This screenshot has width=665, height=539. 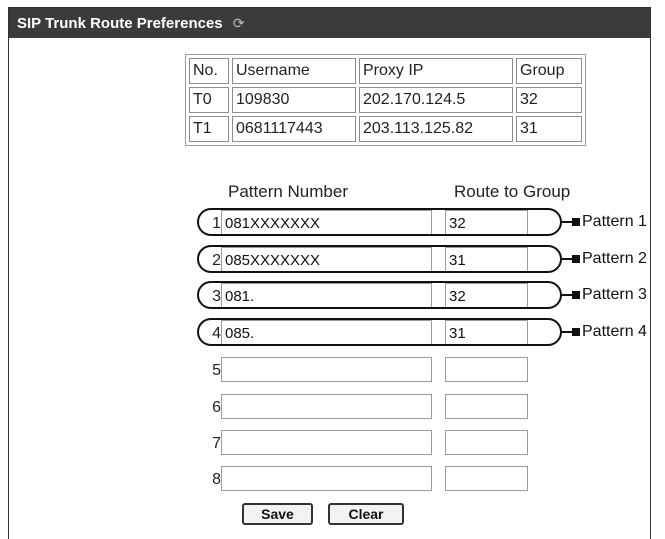 I want to click on row-number: 4, so click(x=216, y=333).